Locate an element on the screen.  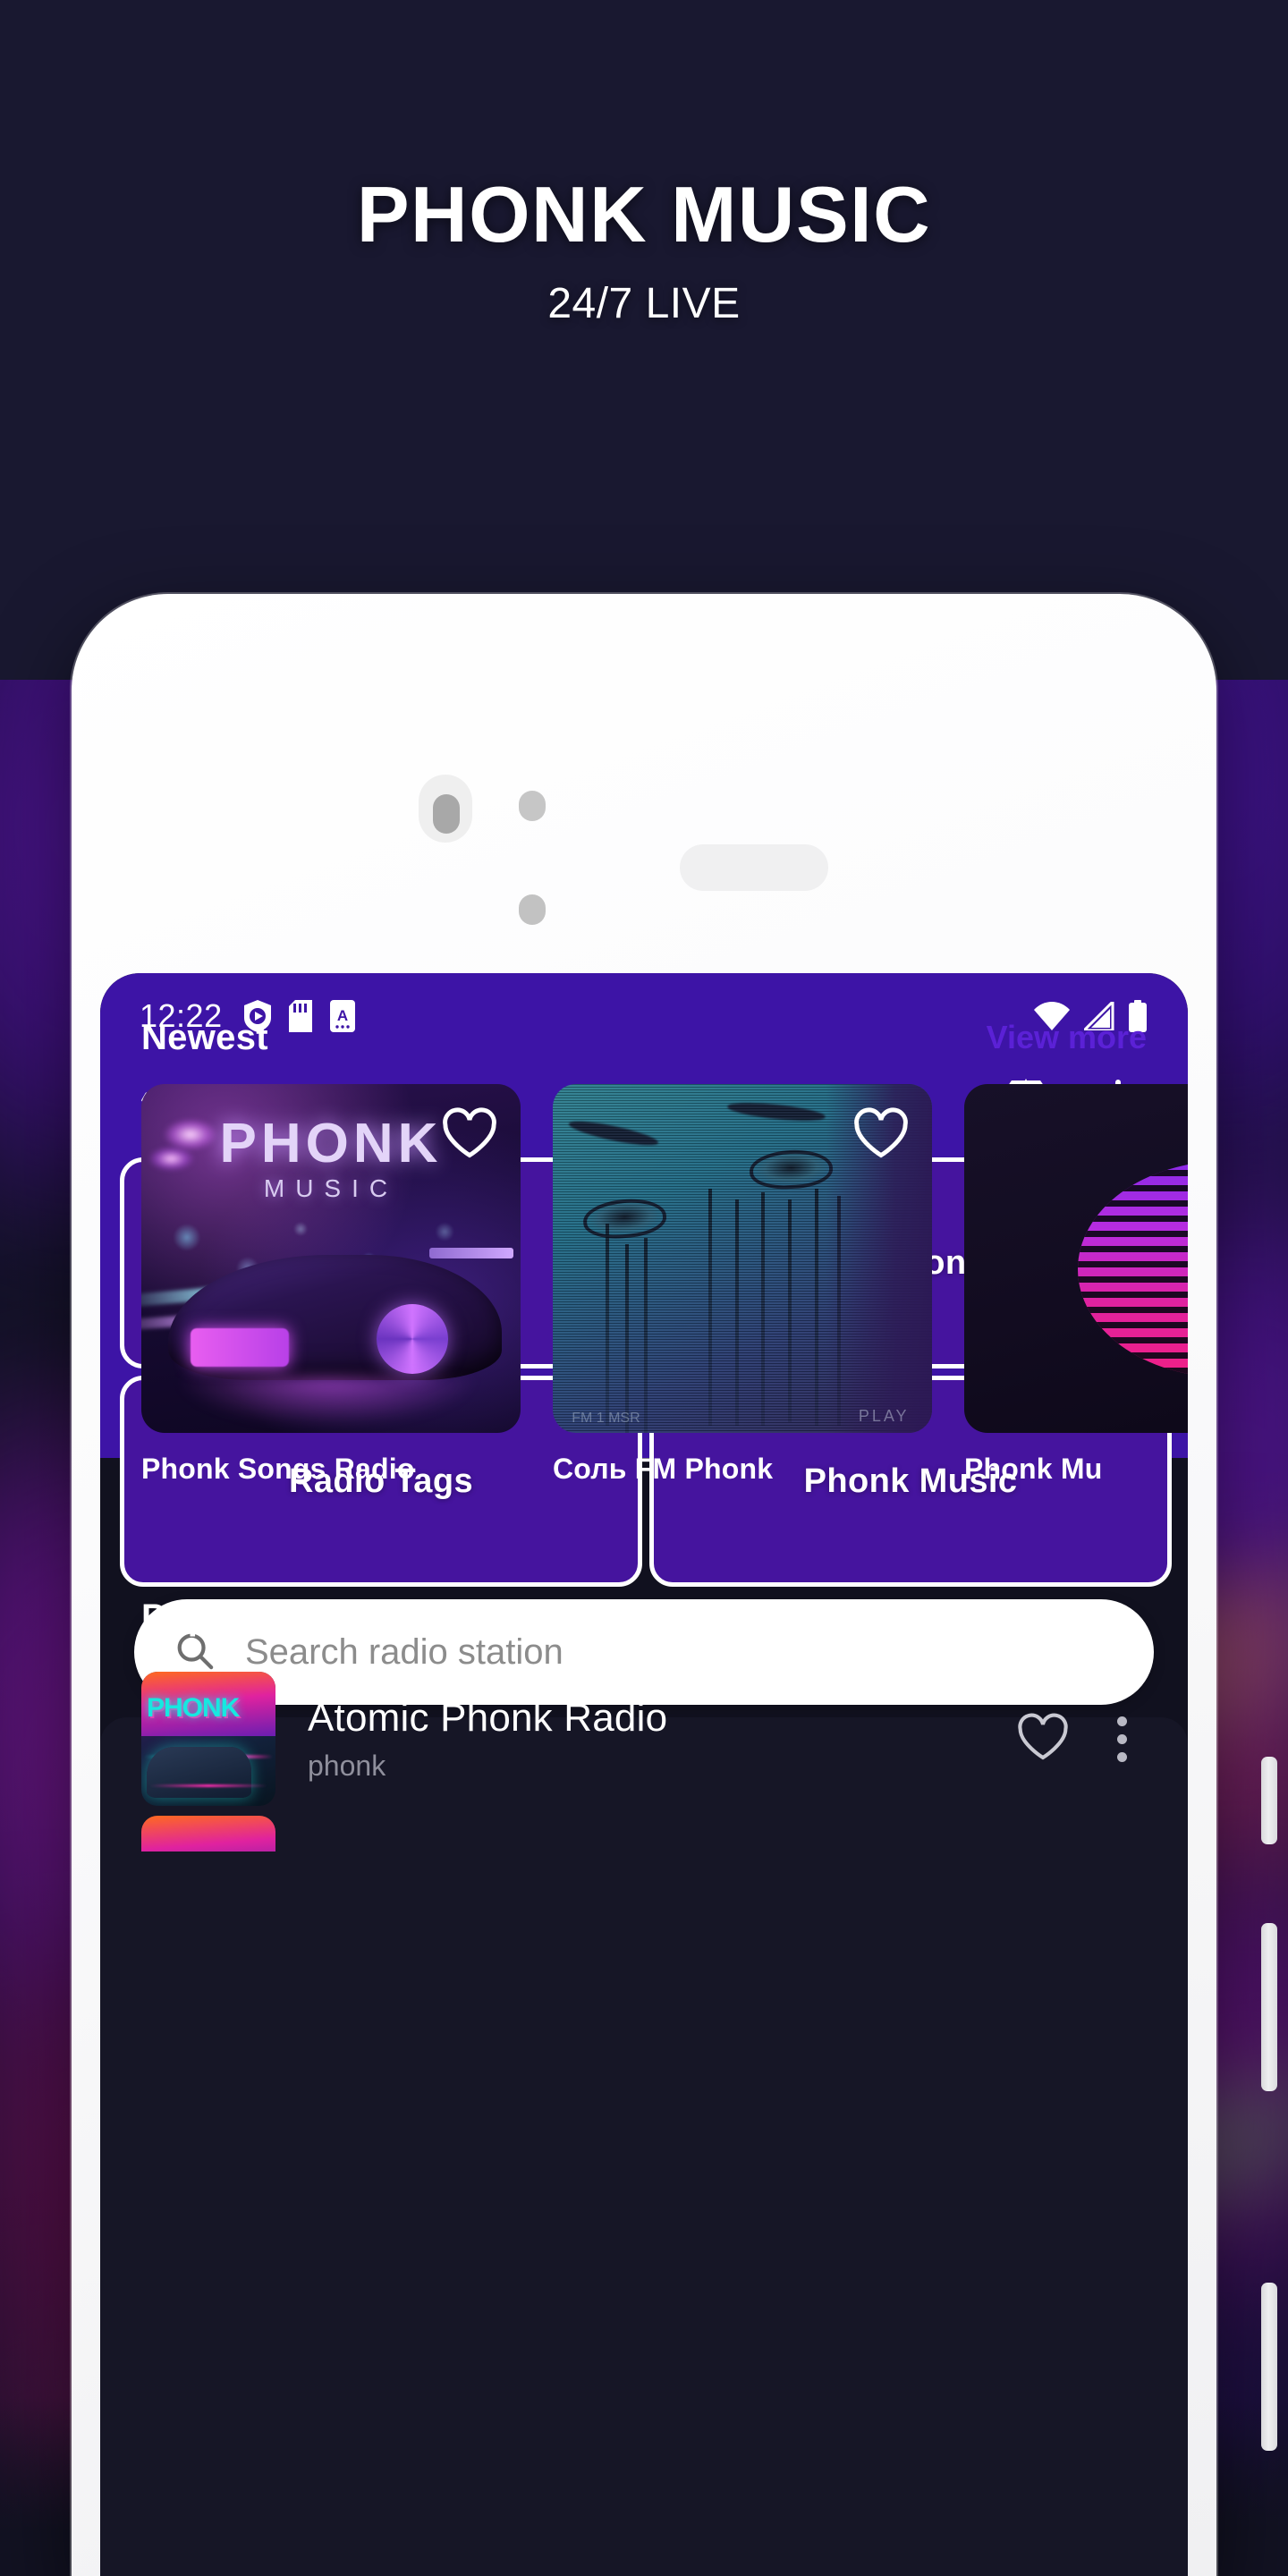
station-tag: phonk is located at coordinates (347, 1765).